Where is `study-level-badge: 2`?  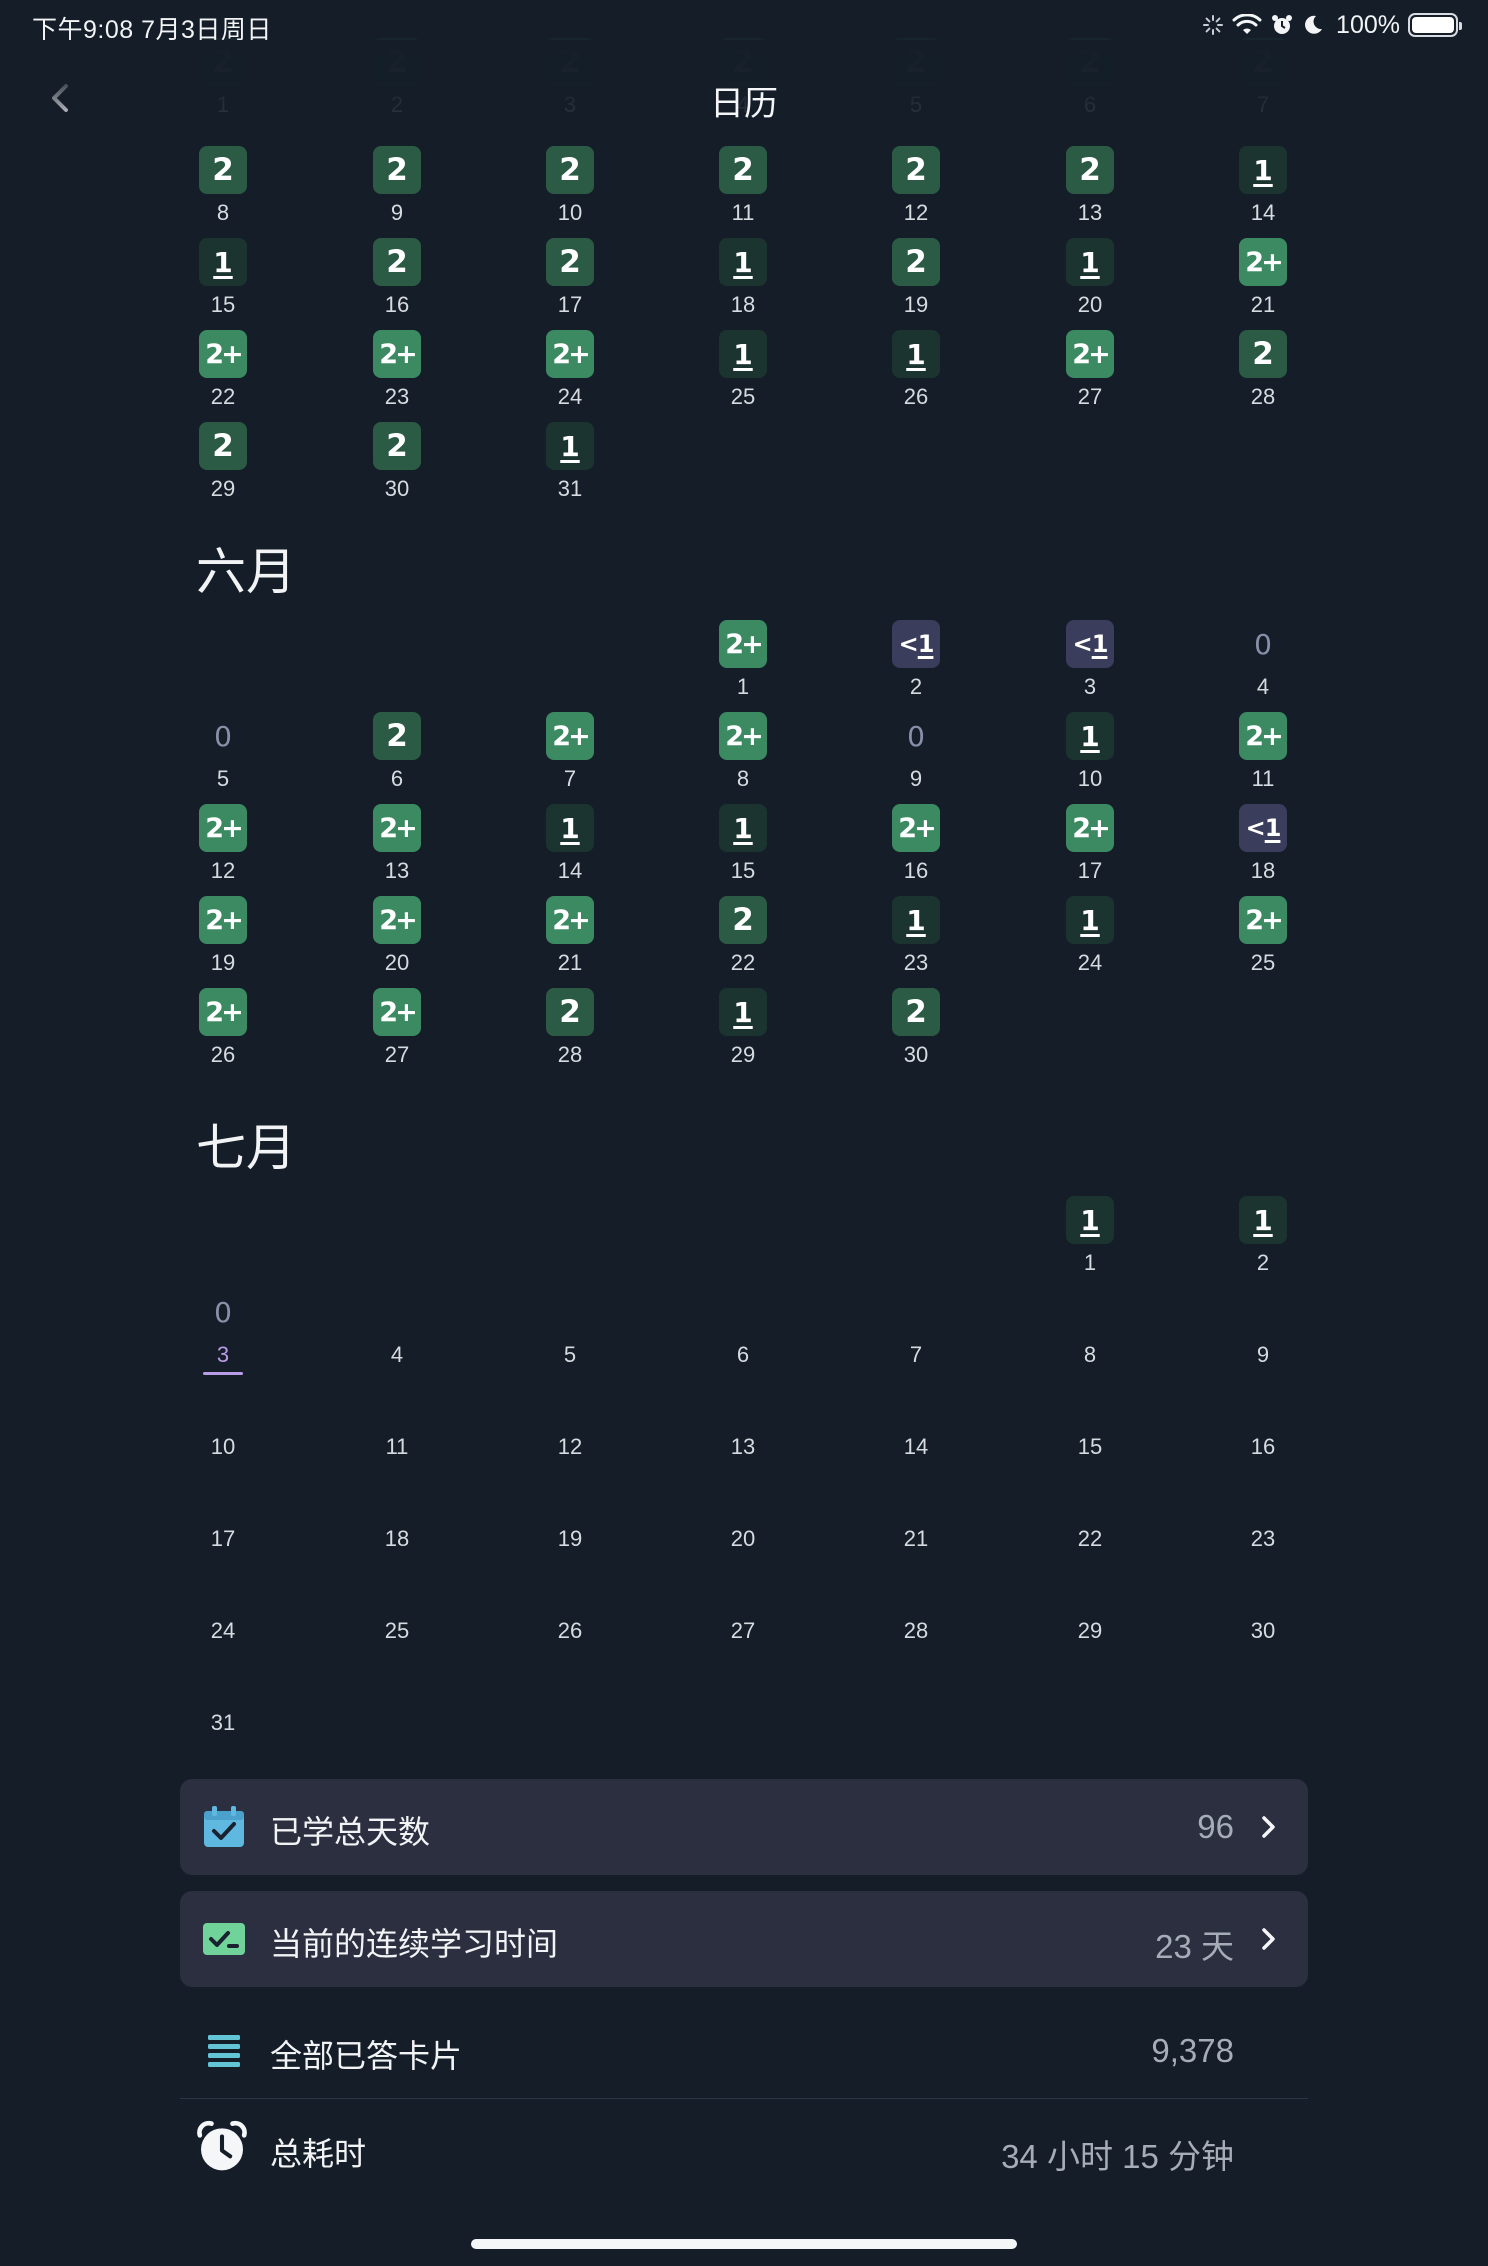
study-level-badge: 2 is located at coordinates (743, 920).